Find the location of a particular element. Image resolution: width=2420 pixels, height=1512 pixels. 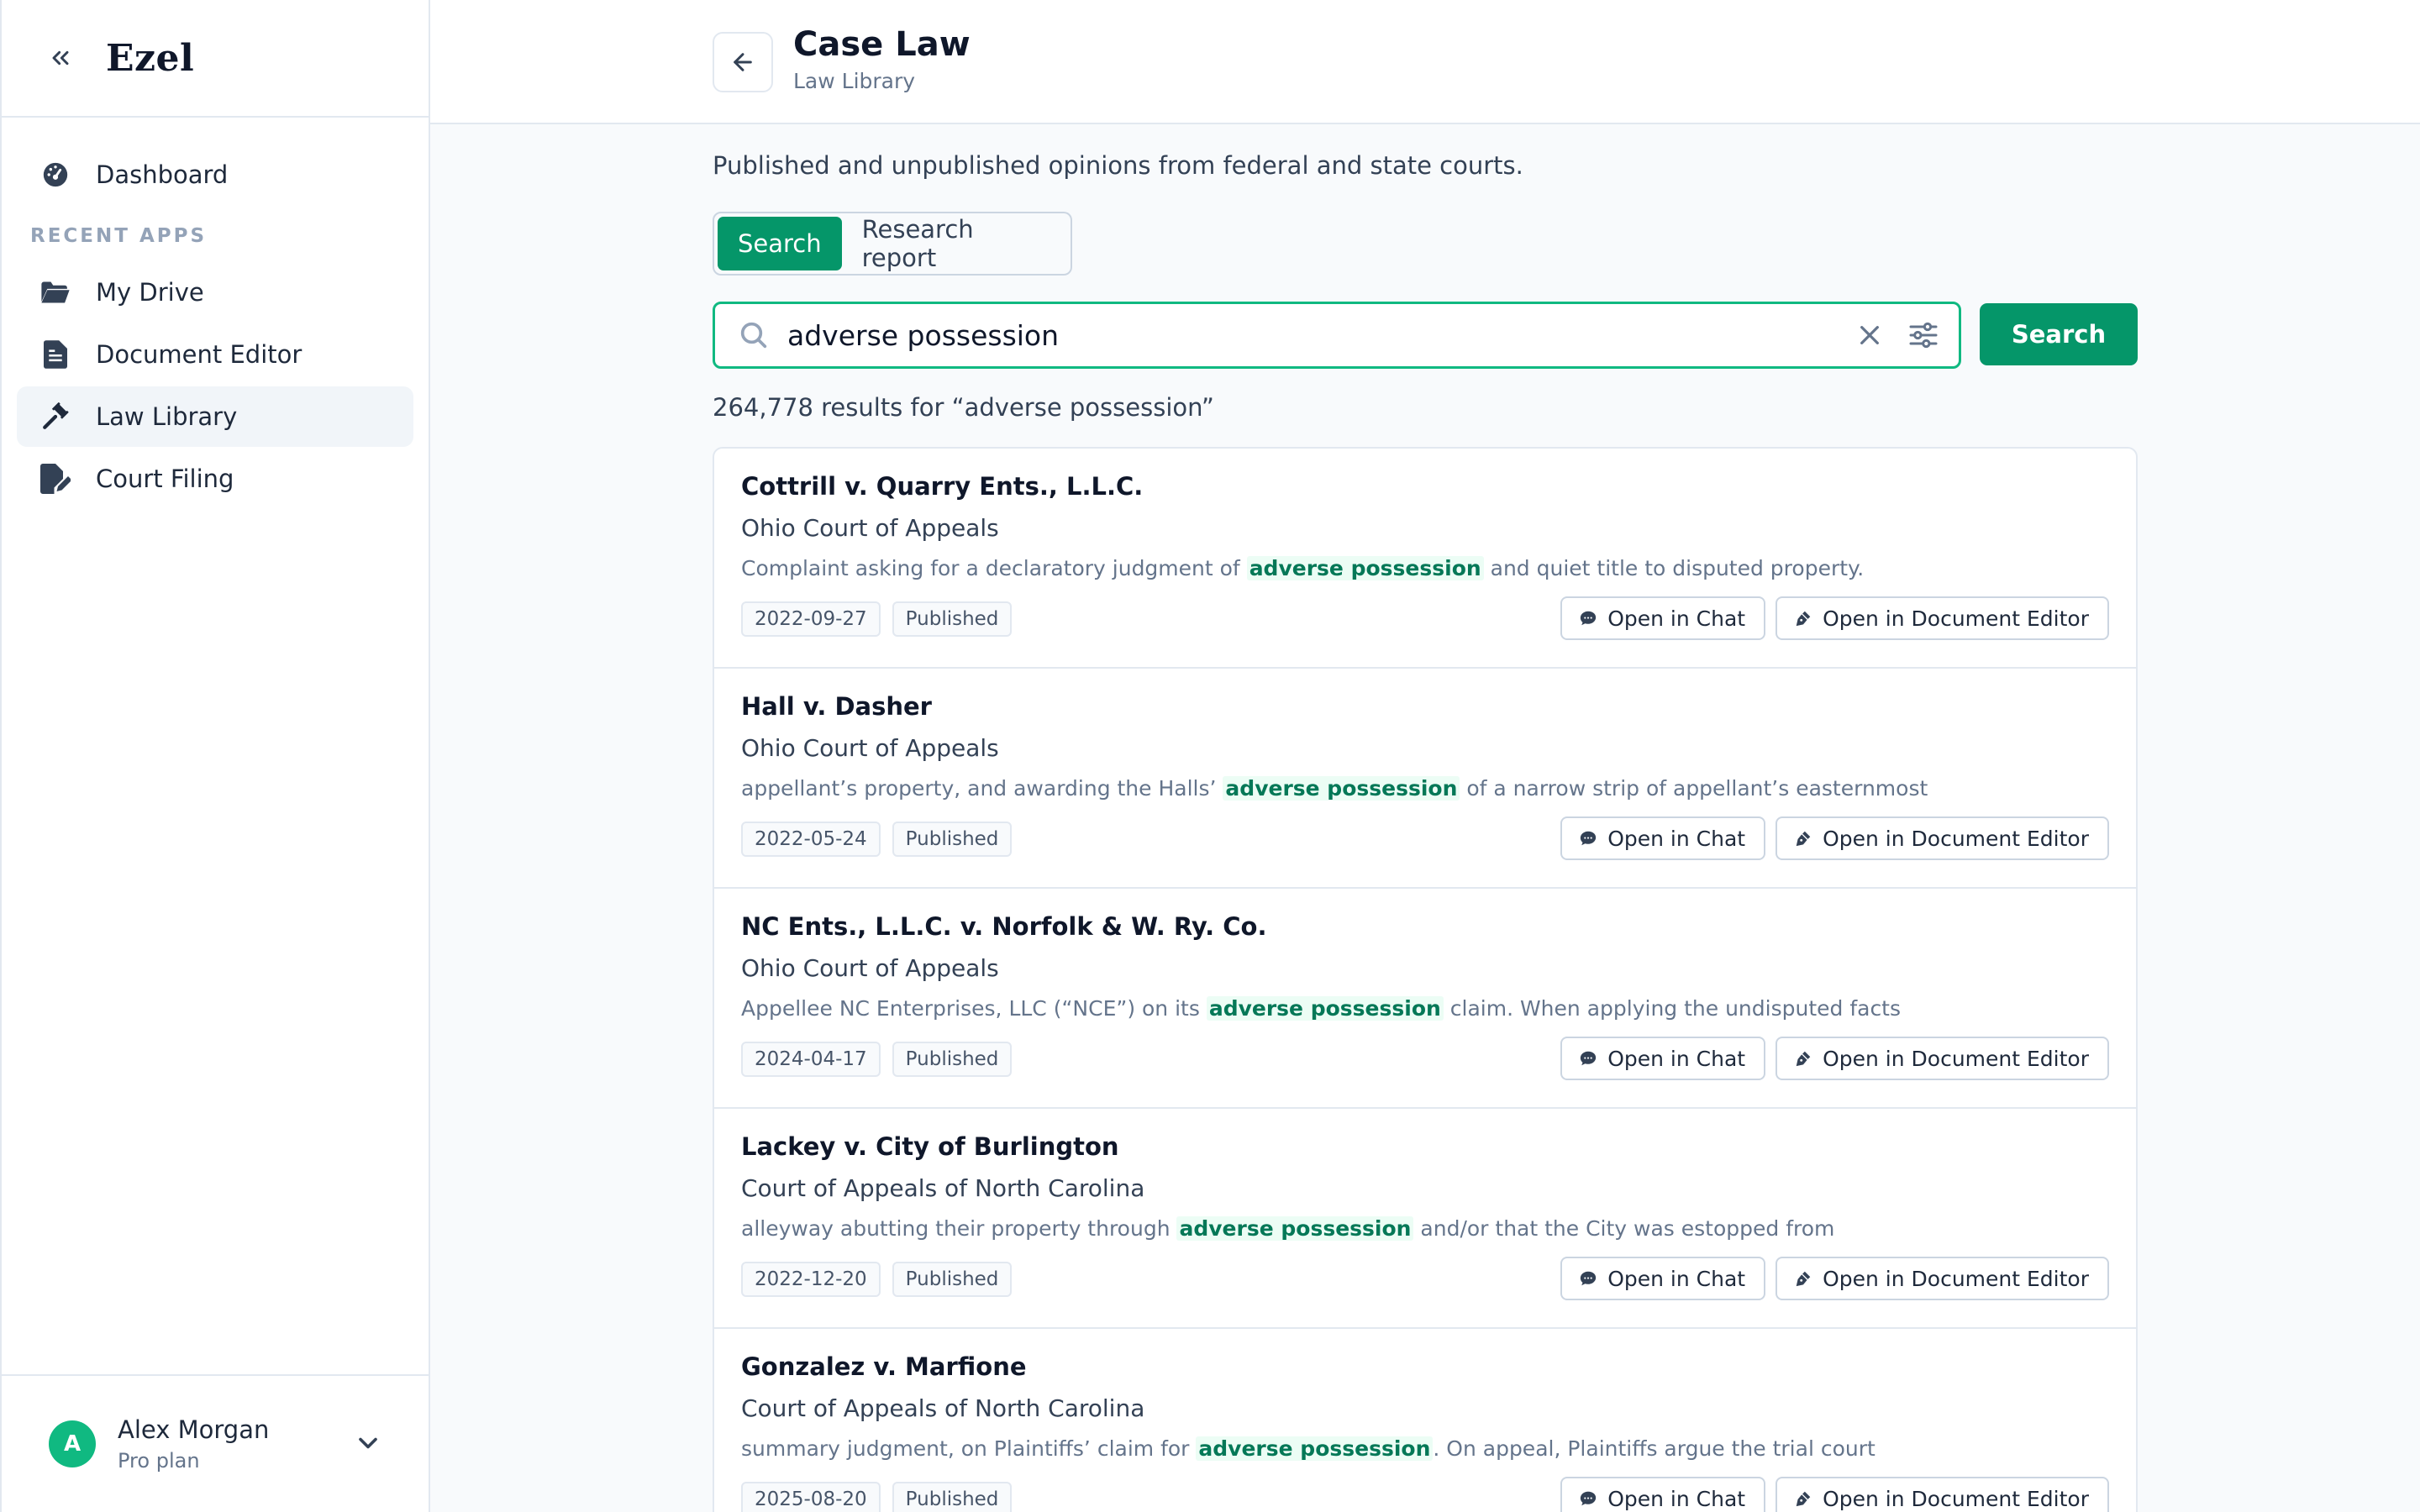

tab-research-report: Research report is located at coordinates (955, 243).